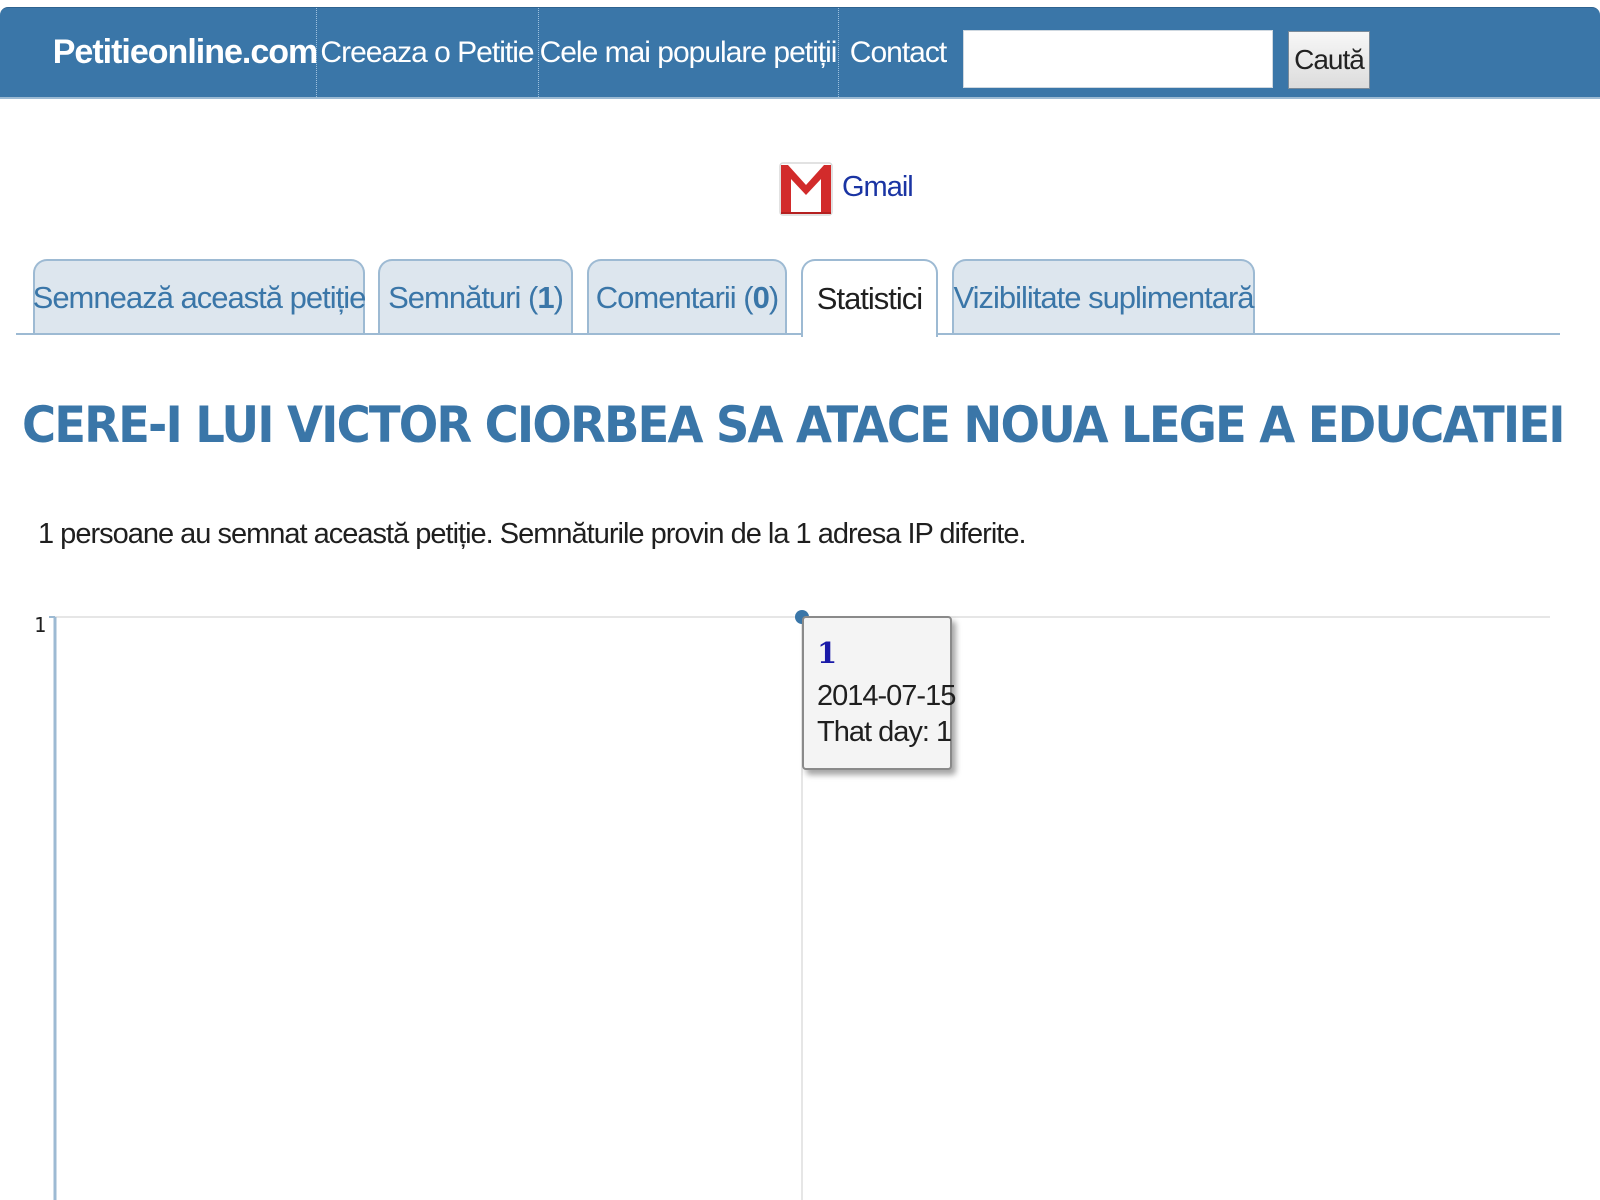  Describe the element at coordinates (666, 297) in the screenshot. I see `tab-label: Comentarii` at that location.